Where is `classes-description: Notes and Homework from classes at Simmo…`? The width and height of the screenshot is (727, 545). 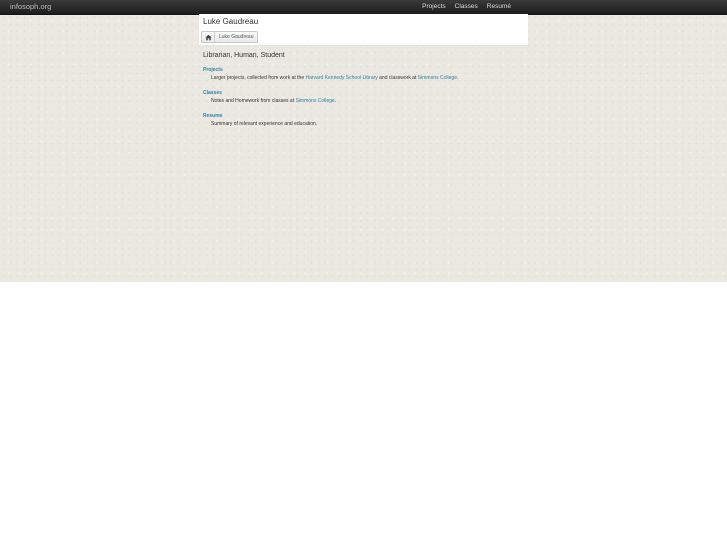 classes-description: Notes and Homework from classes at Simmo… is located at coordinates (367, 101).